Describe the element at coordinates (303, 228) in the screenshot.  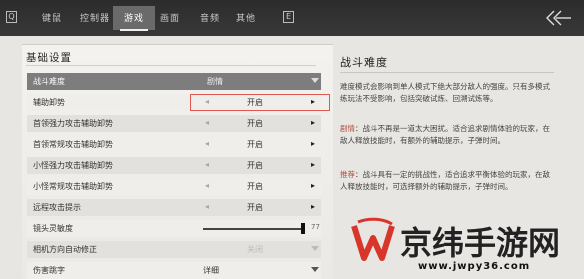
I see `slider-handle` at that location.